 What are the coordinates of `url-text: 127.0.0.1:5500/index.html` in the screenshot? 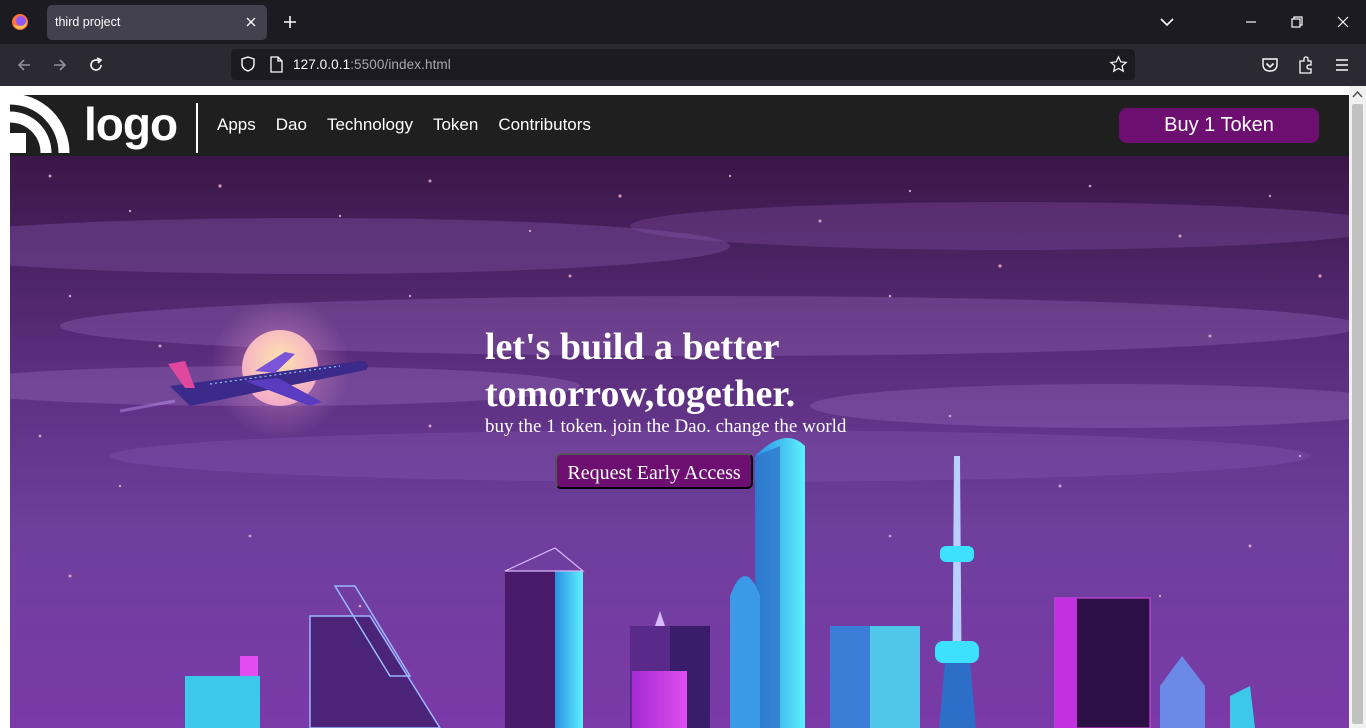 It's located at (372, 64).